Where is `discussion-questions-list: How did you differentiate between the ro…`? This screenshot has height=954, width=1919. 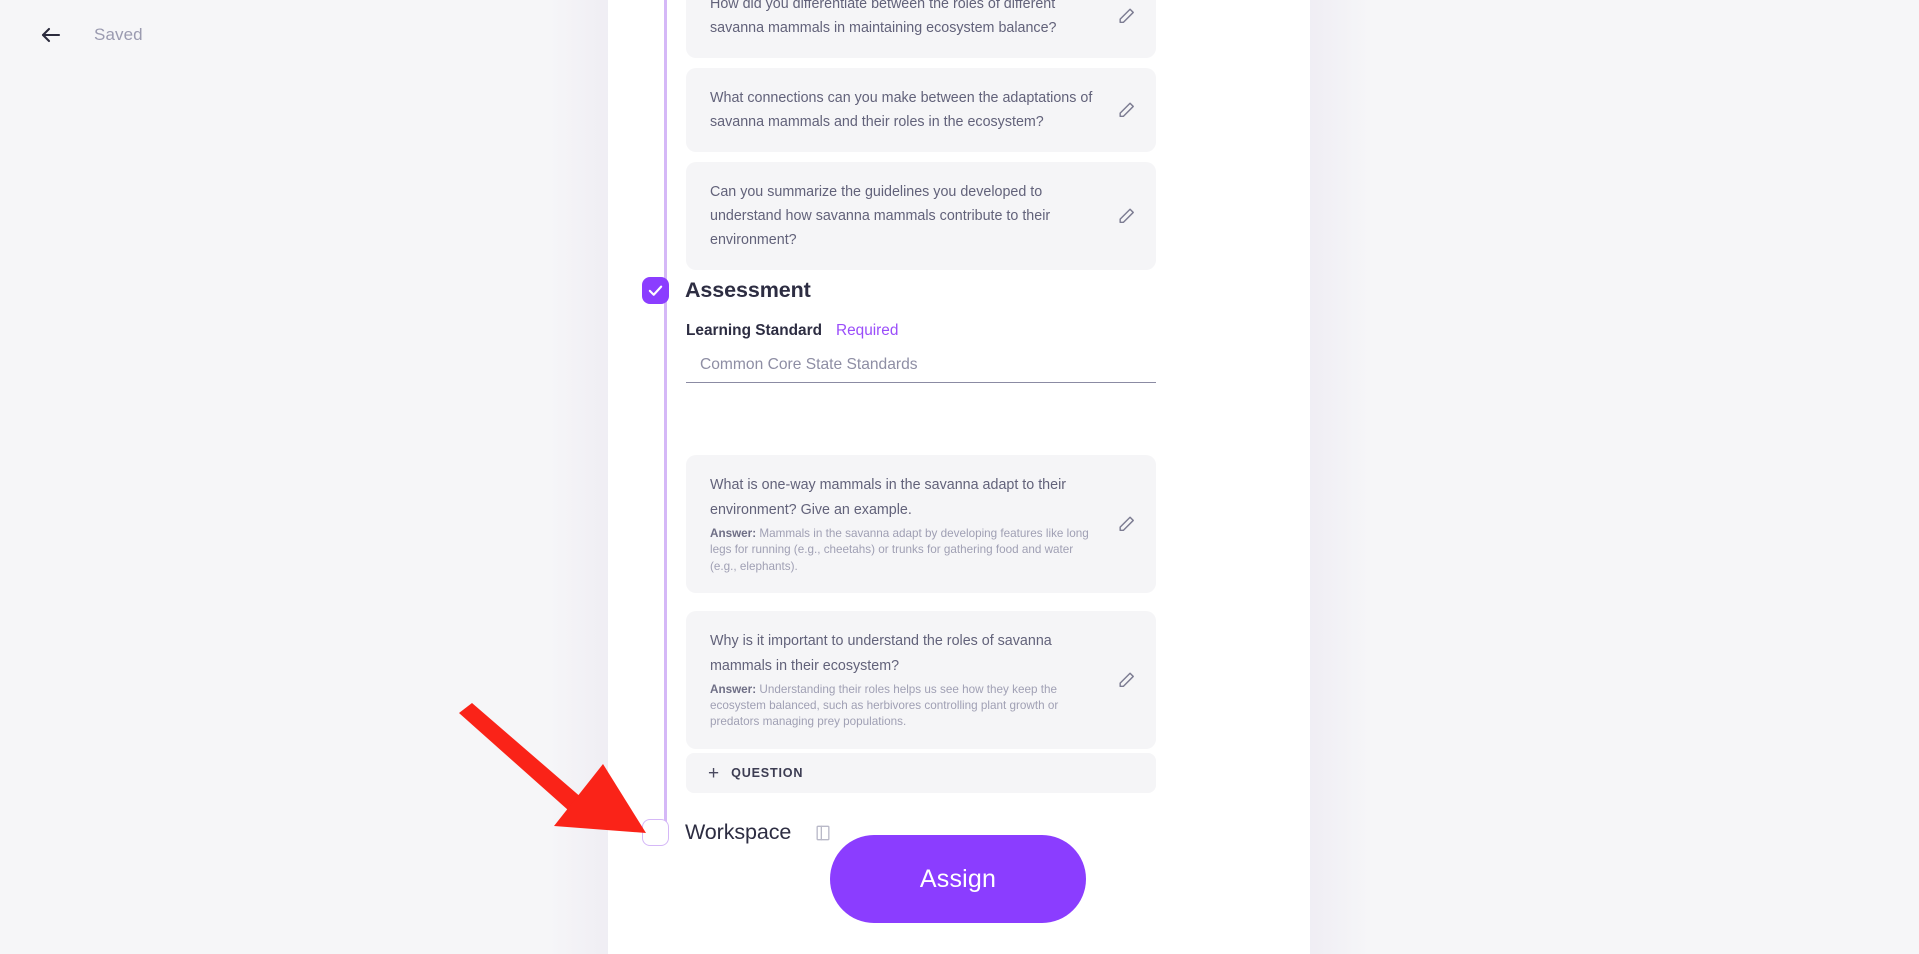
discussion-questions-list: How did you differentiate between the ro… is located at coordinates (921, 140).